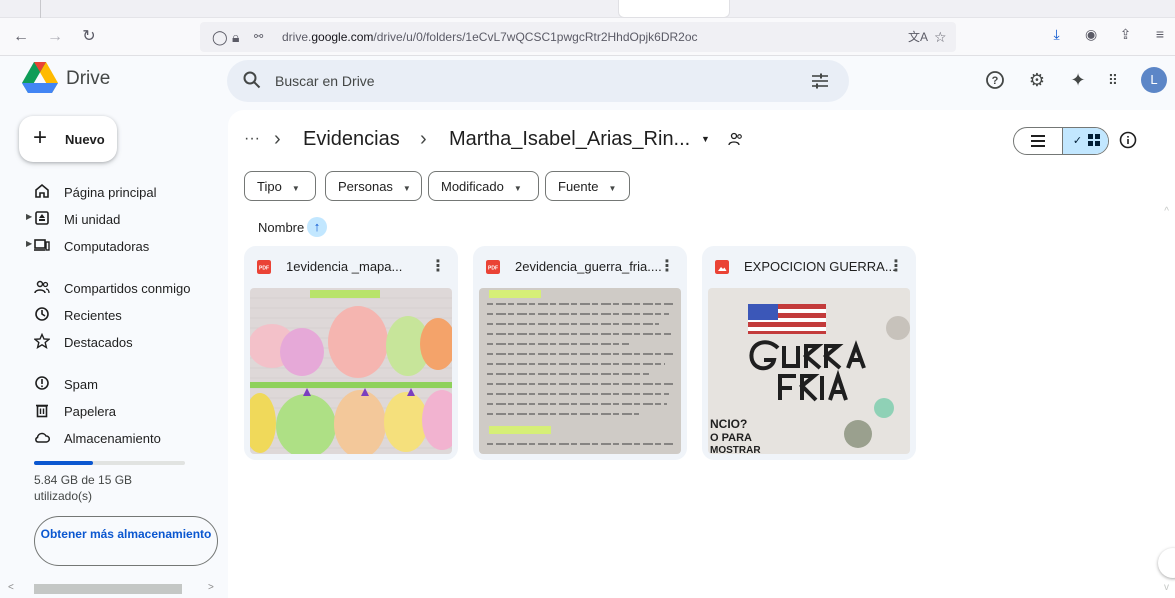 The width and height of the screenshot is (1175, 598). What do you see at coordinates (538, 81) in the screenshot?
I see `search-bar: Buscar en Drive` at bounding box center [538, 81].